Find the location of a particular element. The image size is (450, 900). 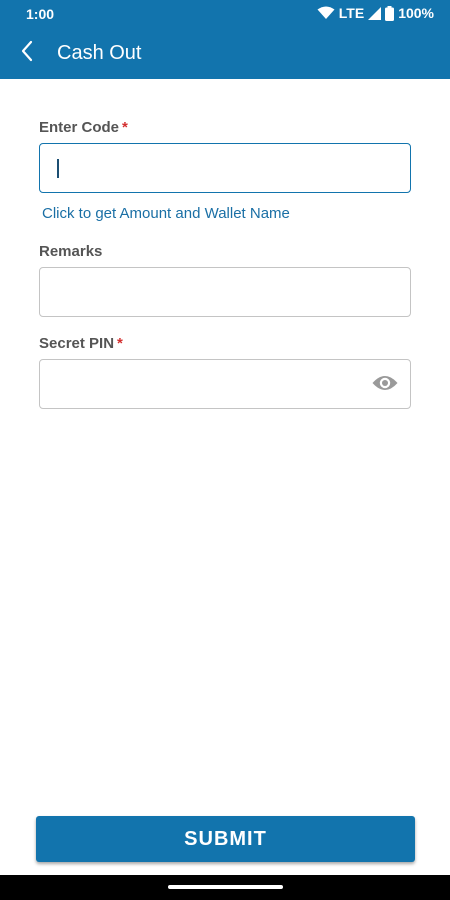

network-type: LTE is located at coordinates (351, 13).